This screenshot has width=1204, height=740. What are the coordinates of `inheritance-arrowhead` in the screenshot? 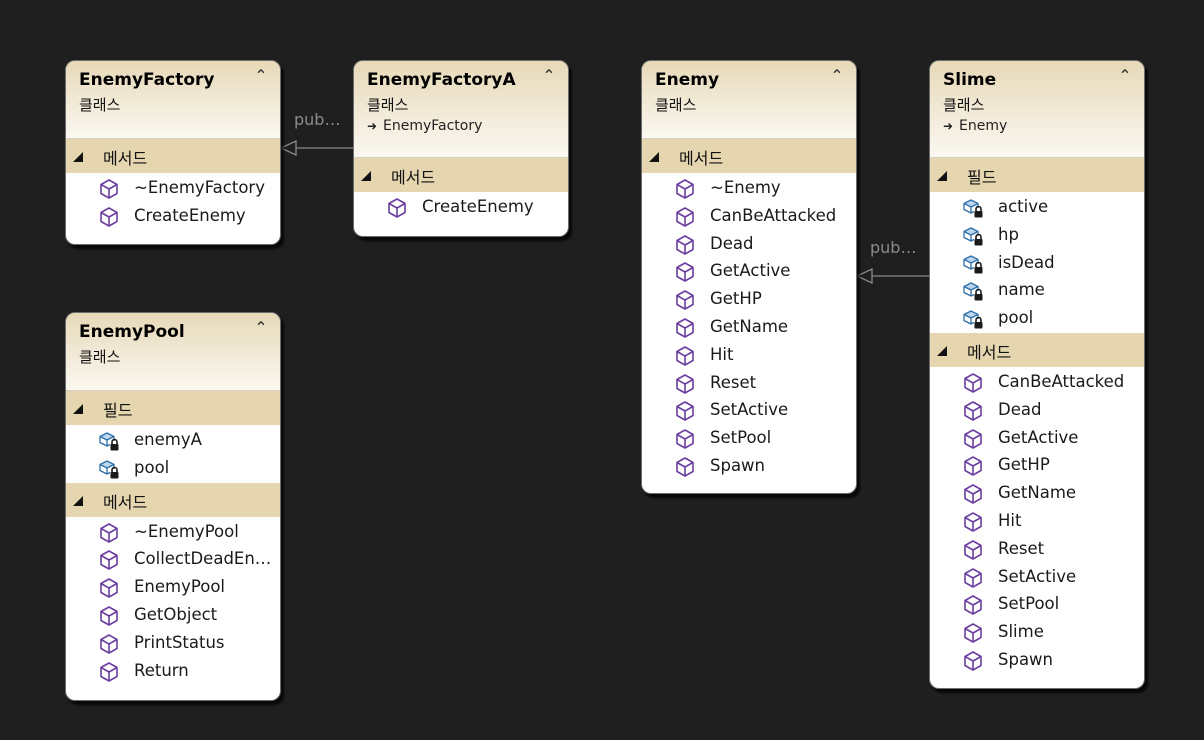 It's located at (288, 148).